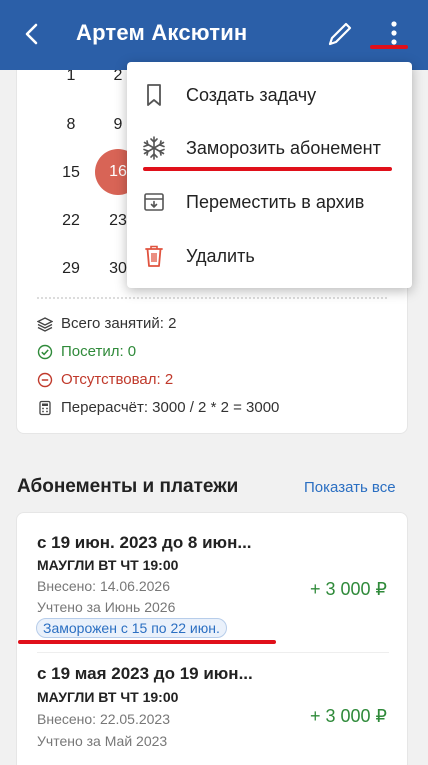 Image resolution: width=428 pixels, height=765 pixels. Describe the element at coordinates (106, 607) in the screenshot. I see `subscription-counted: Учтено за Июнь 2026` at that location.